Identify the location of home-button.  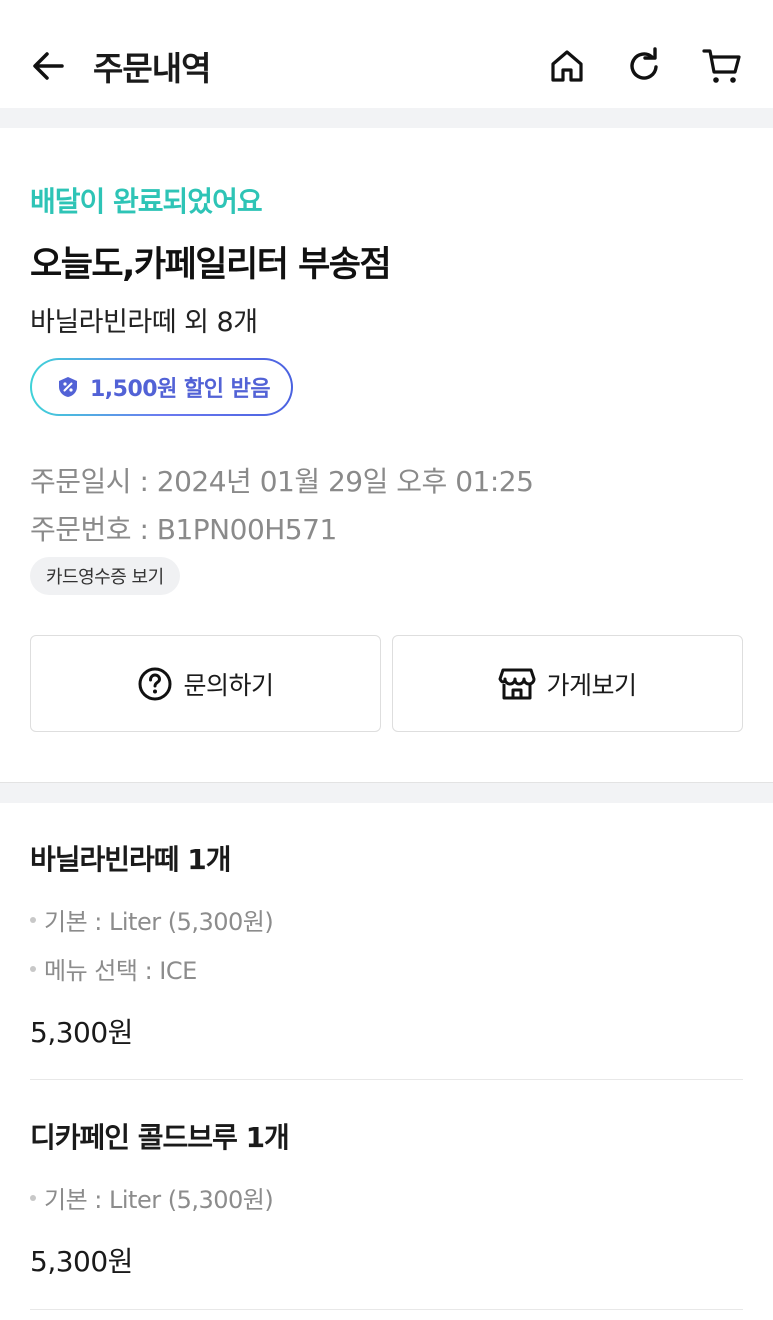
(567, 66).